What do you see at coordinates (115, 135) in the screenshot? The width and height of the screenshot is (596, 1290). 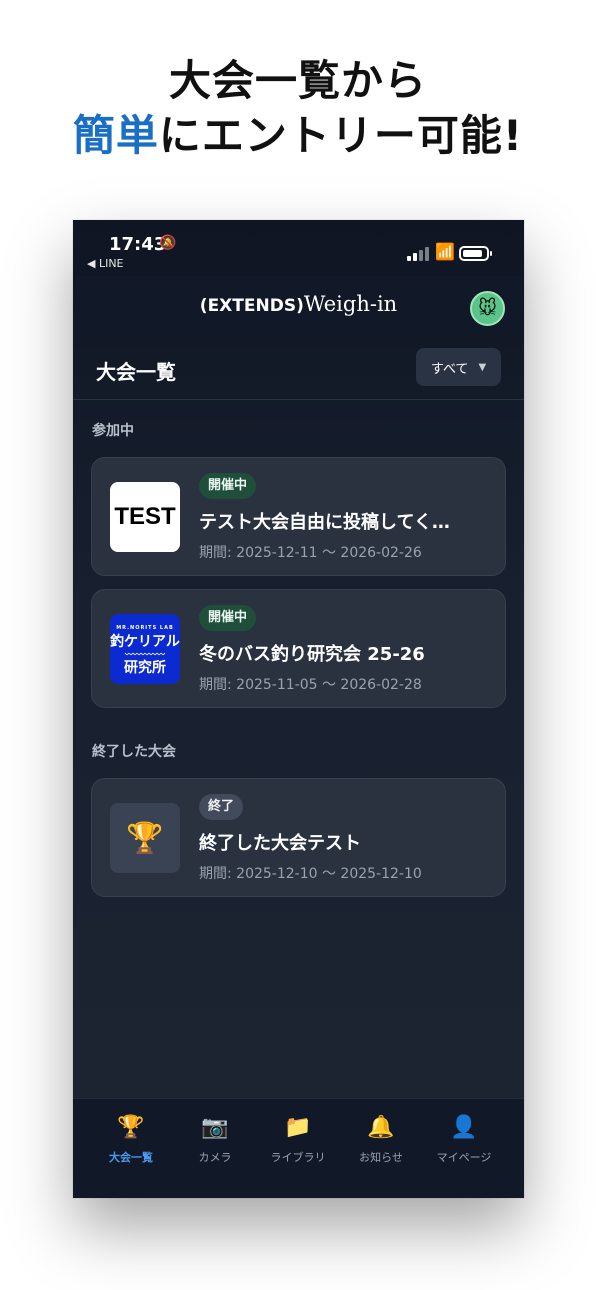 I see `headline-accent: 簡単` at bounding box center [115, 135].